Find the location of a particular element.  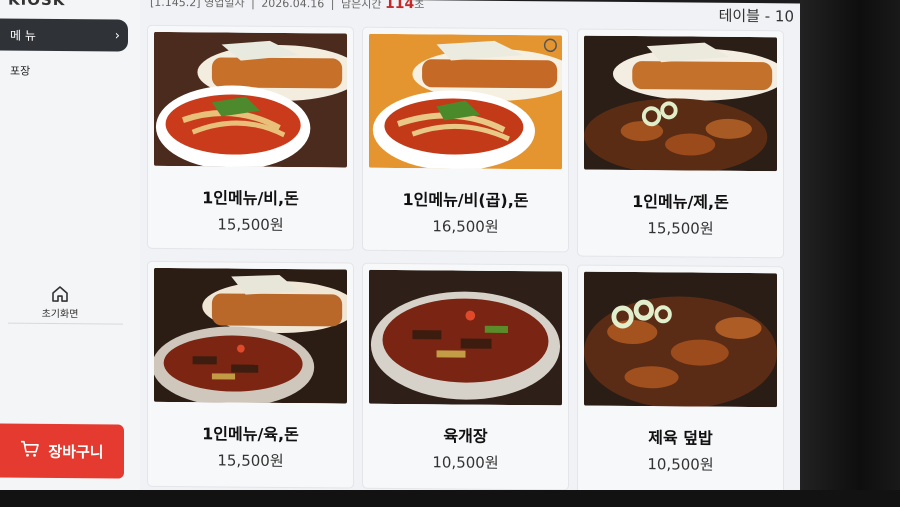

sidebar-item-menu: 메 뉴 › is located at coordinates (64, 35).